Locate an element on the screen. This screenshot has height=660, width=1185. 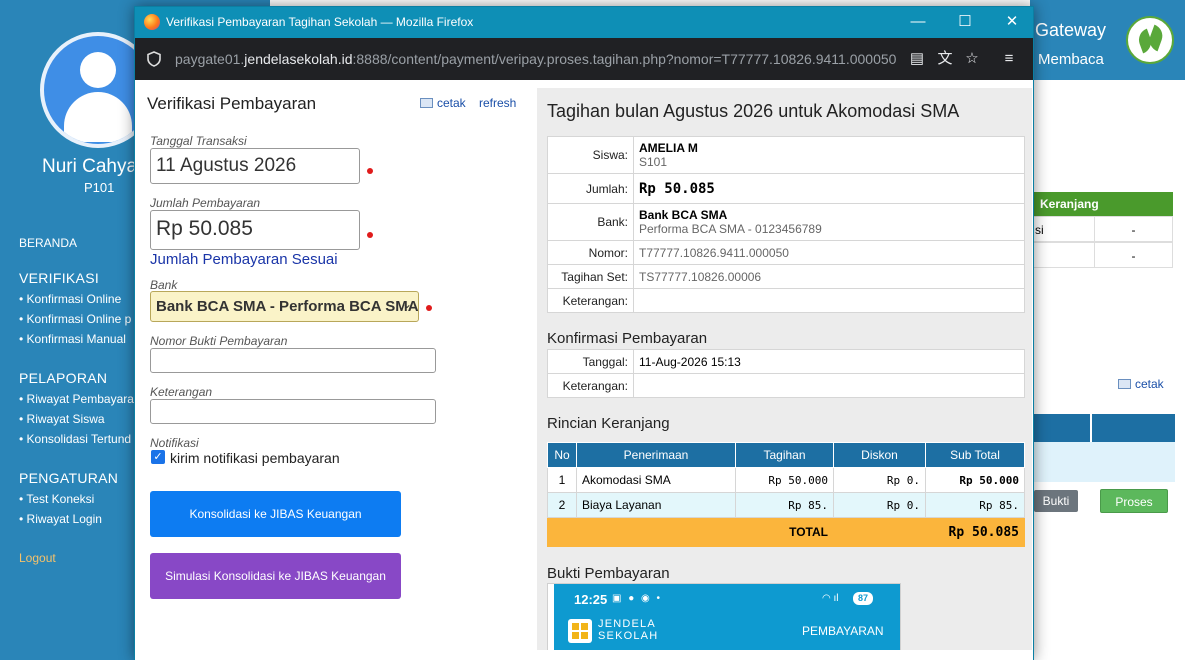
shield-icon is located at coordinates (154, 59).